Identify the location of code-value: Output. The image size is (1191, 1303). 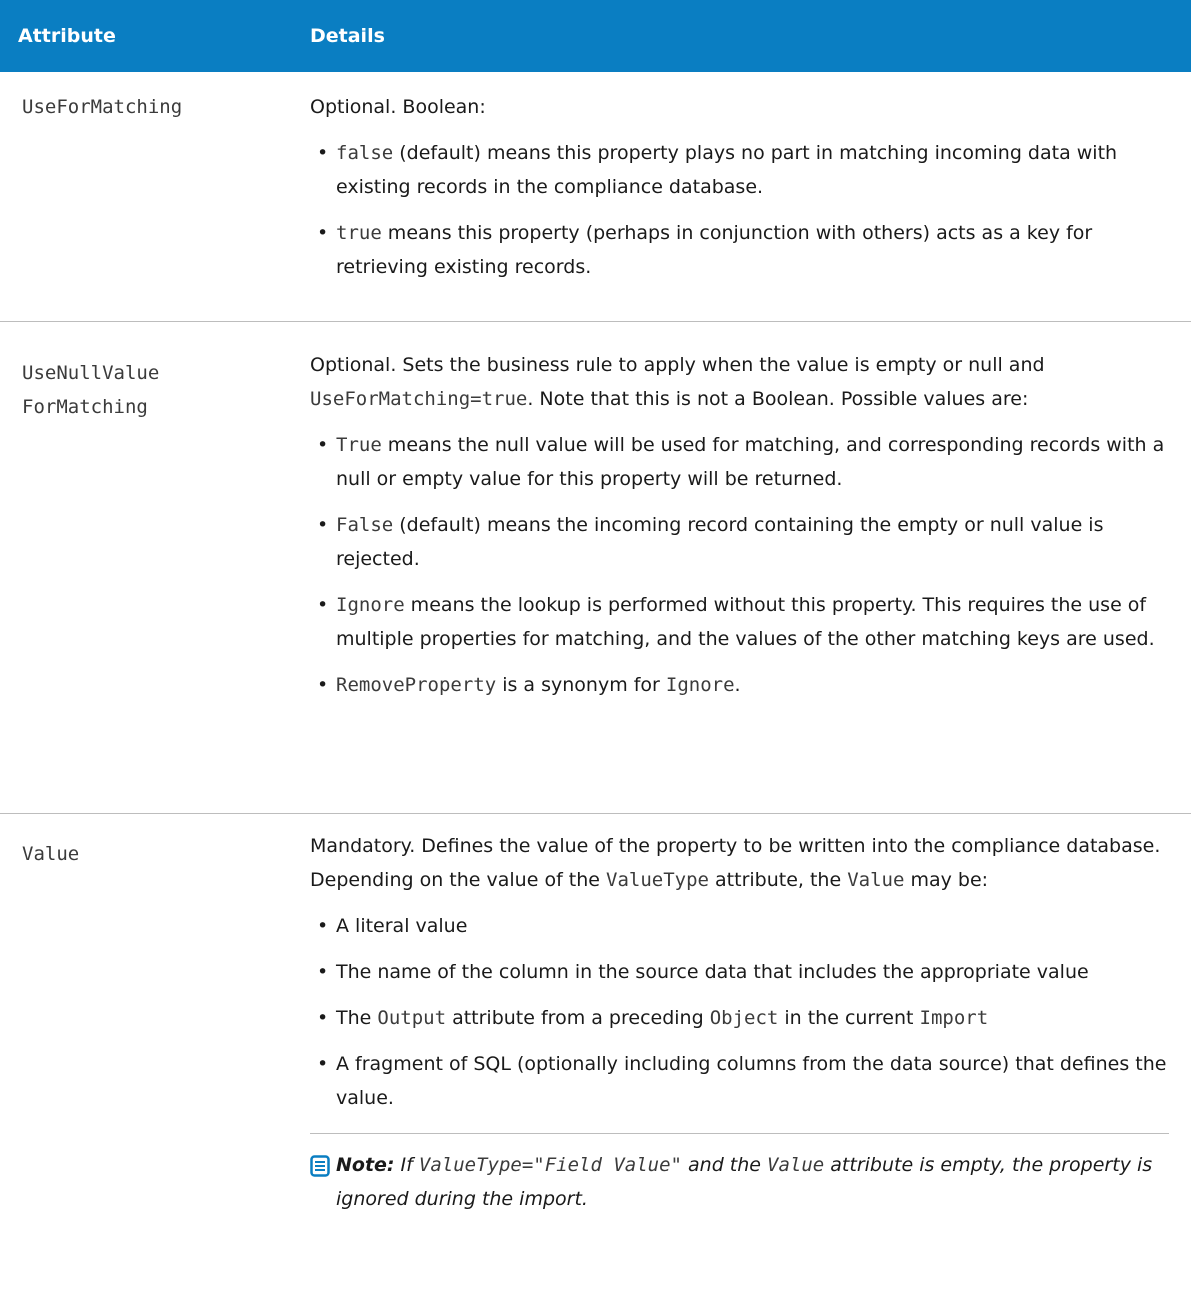
(412, 1018).